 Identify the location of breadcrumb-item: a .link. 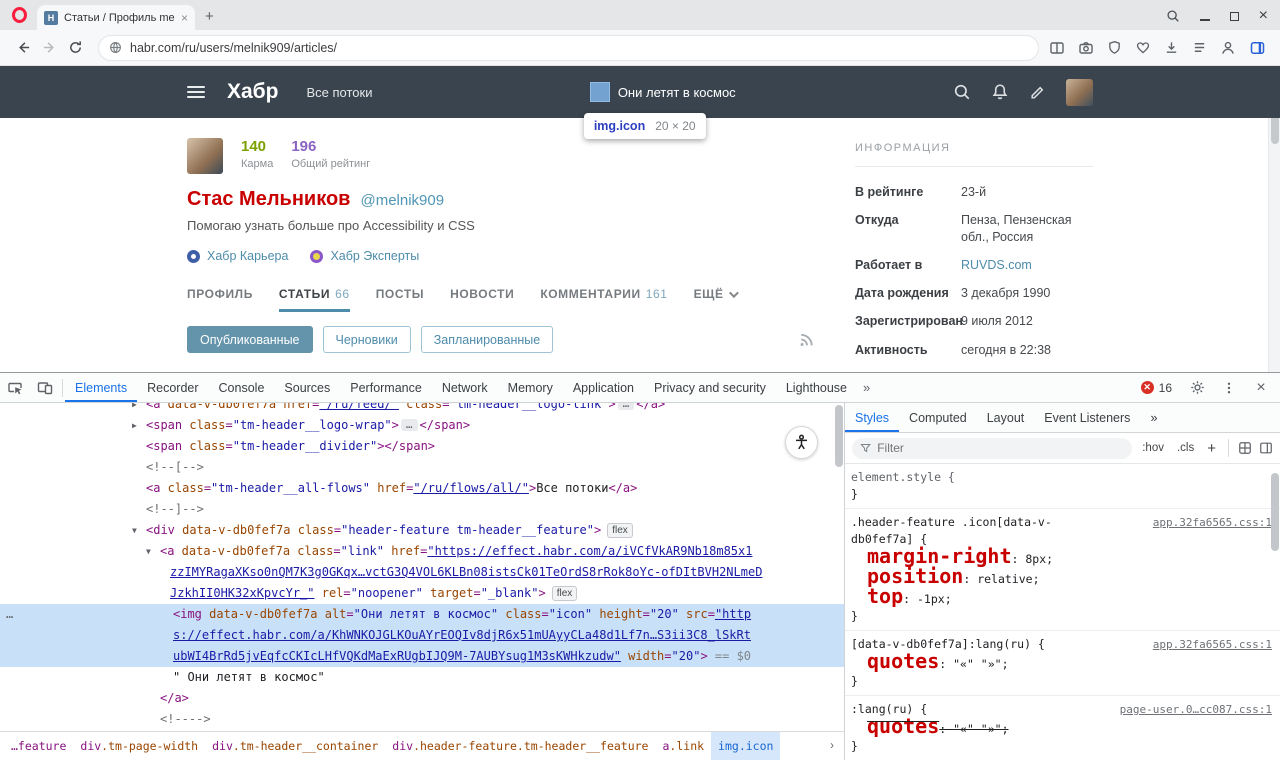
(683, 746).